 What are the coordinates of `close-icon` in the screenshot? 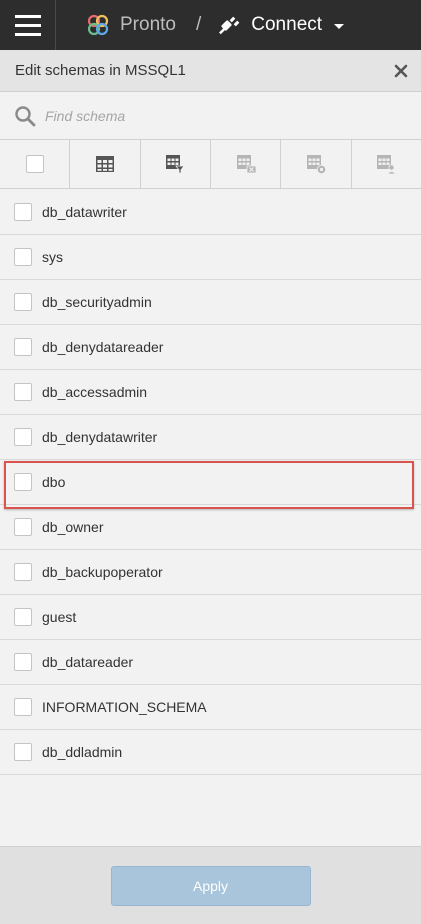 It's located at (401, 71).